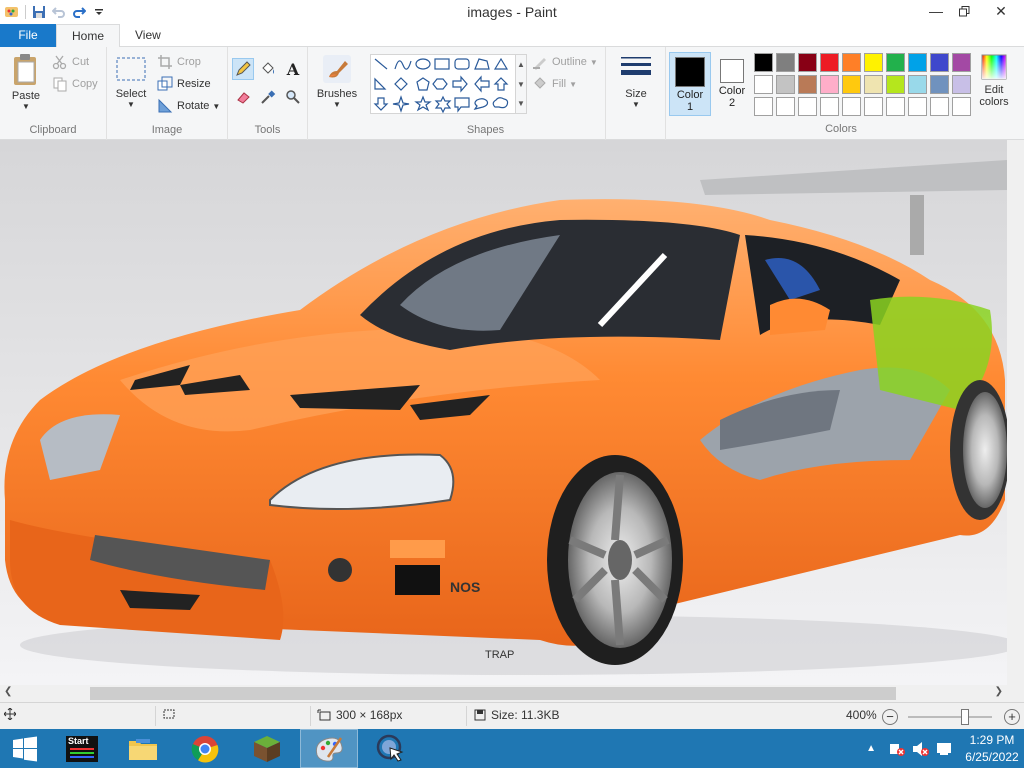 Image resolution: width=1024 pixels, height=768 pixels. I want to click on shapes-scrollbar: ▲ ▼ ▼, so click(521, 84).